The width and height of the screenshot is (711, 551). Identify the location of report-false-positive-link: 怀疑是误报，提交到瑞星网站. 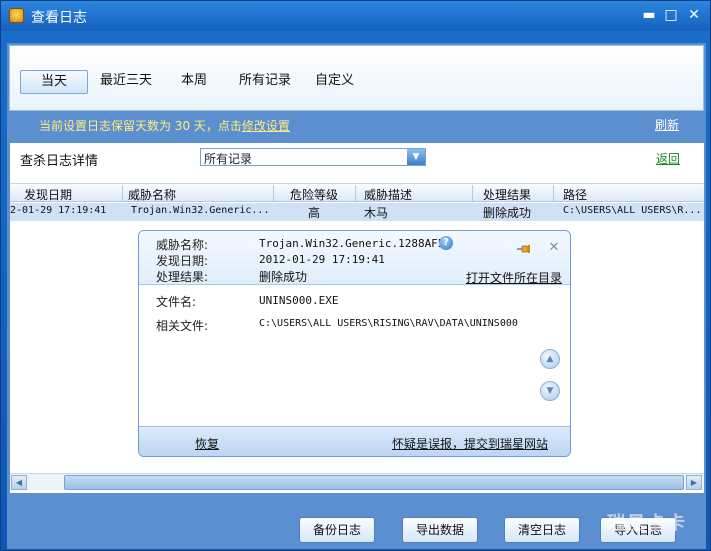
(470, 443).